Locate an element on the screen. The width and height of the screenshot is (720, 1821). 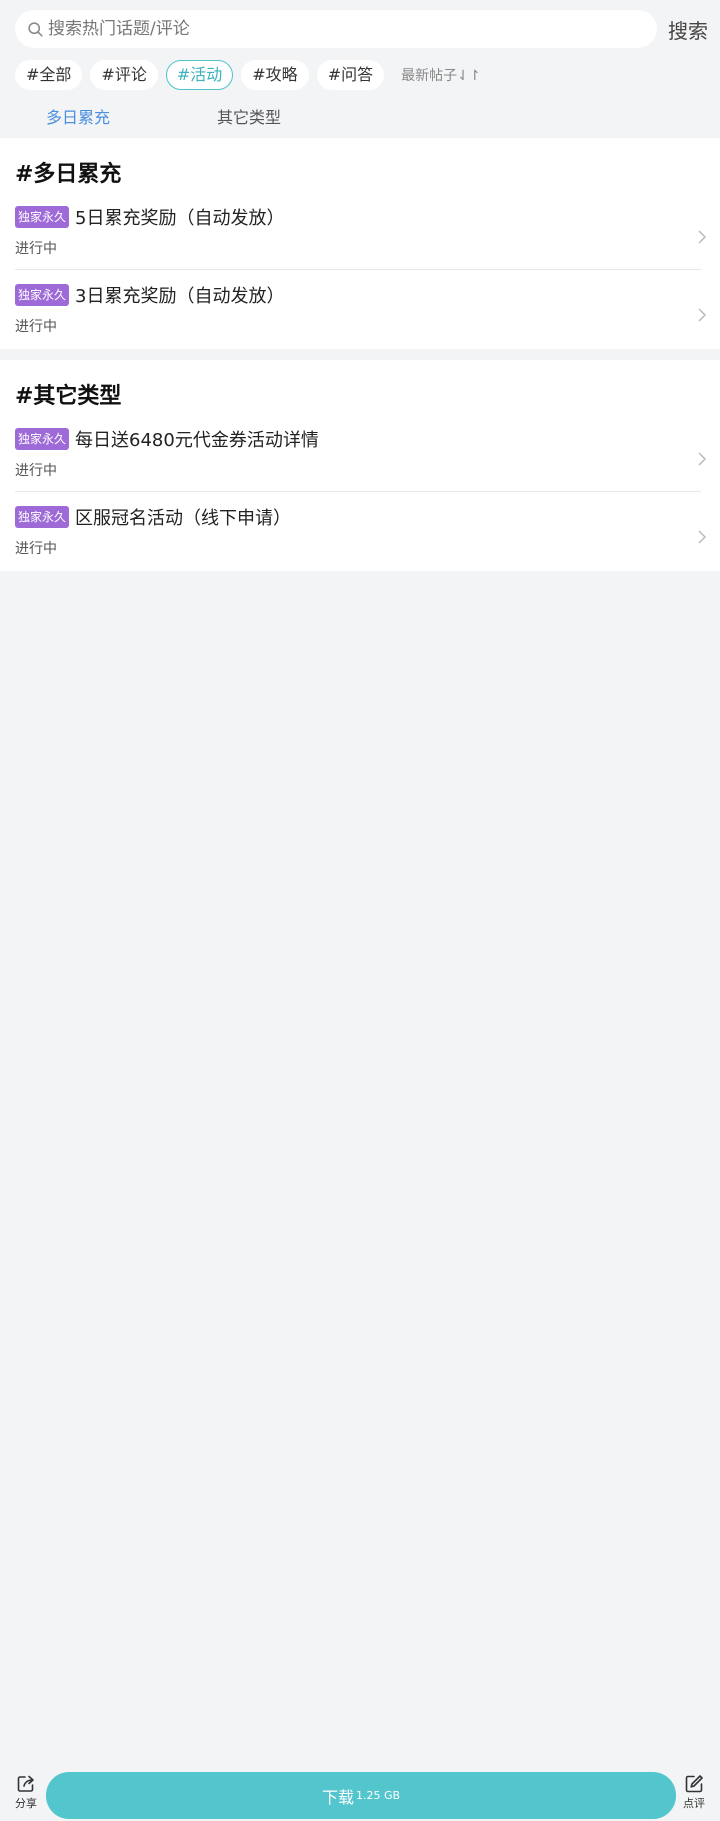
list-item: 独家永久 5日累充奖励（自动发放） 进行中 is located at coordinates (361, 239).